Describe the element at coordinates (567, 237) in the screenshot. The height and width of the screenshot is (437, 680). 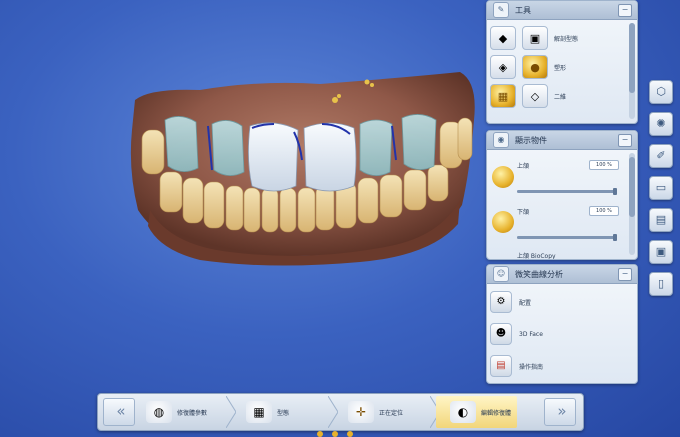
I see `lower-jaw-opacity-slider` at that location.